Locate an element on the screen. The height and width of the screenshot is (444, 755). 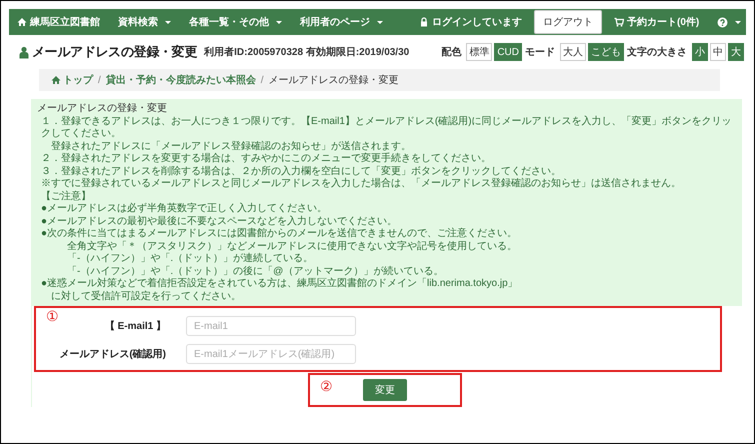
notice-line: ●次の条件に当てはまるメールアドレスには図書館からのメールを送信できませんので、ご注意ください。 is located at coordinates (279, 234).